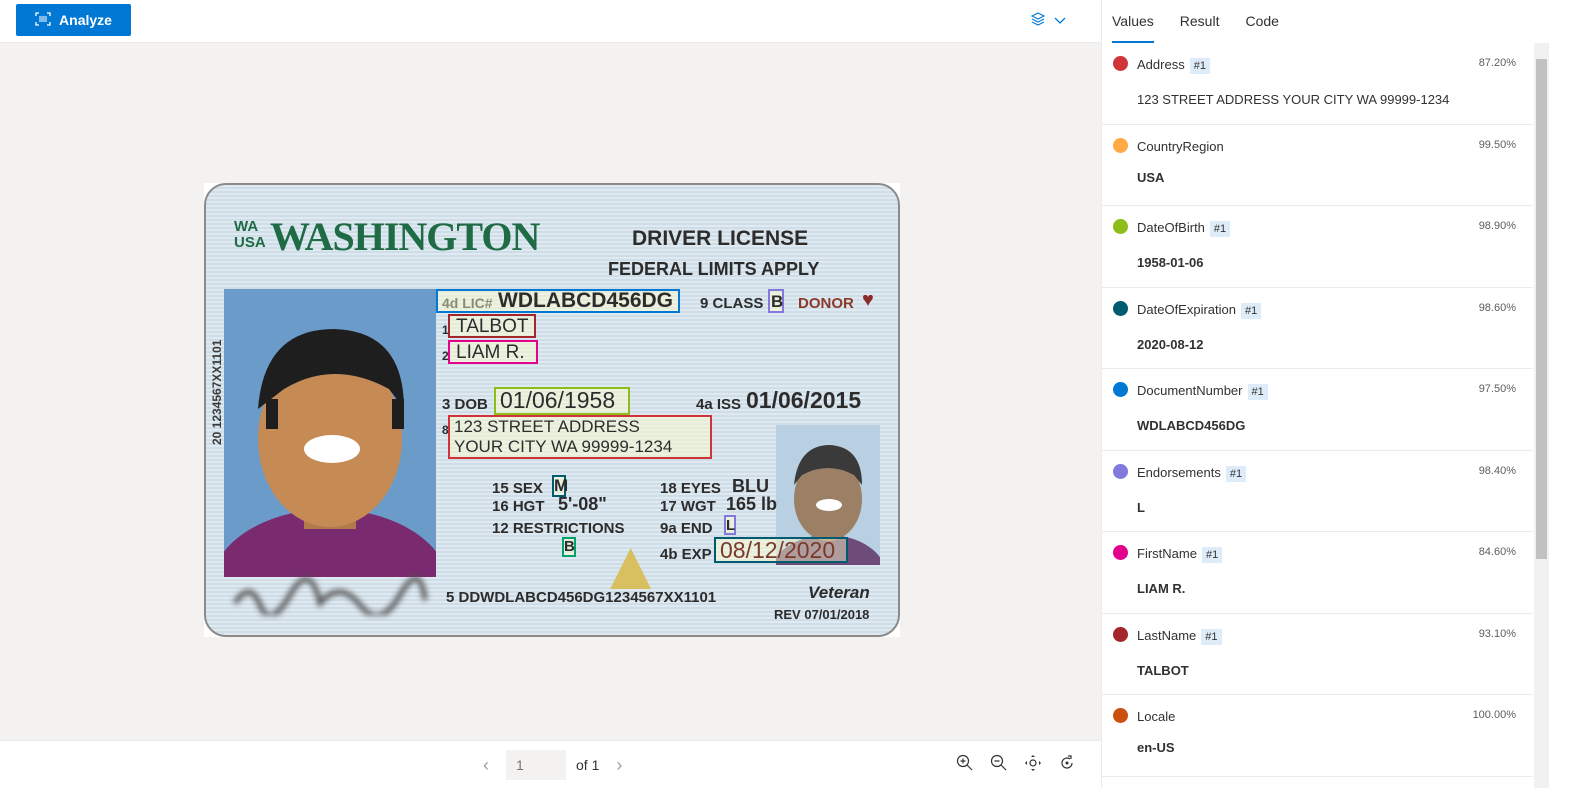 This screenshot has height=788, width=1579. What do you see at coordinates (719, 404) in the screenshot?
I see `iss-label: 4a ISS` at bounding box center [719, 404].